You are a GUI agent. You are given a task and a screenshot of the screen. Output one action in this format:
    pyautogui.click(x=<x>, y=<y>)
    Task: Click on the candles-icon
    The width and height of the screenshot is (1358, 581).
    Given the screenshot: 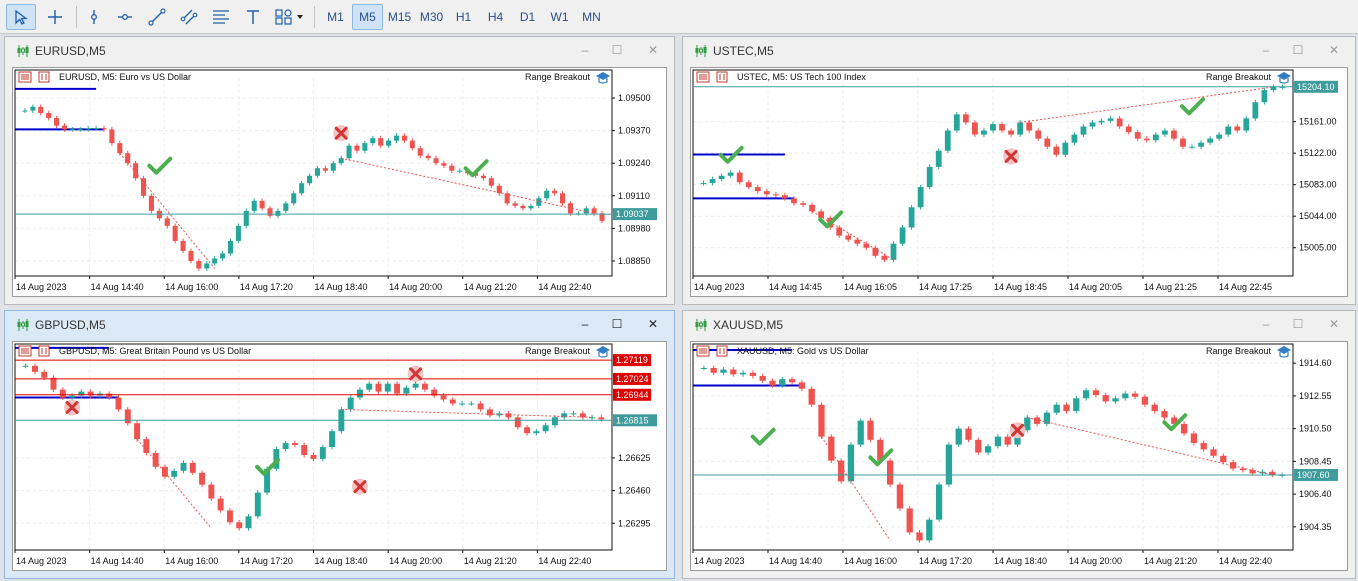 What is the action you would take?
    pyautogui.click(x=701, y=51)
    